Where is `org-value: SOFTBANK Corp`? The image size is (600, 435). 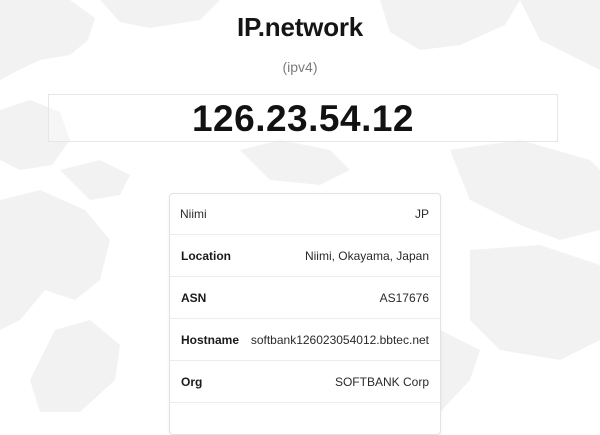
org-value: SOFTBANK Corp is located at coordinates (381, 381).